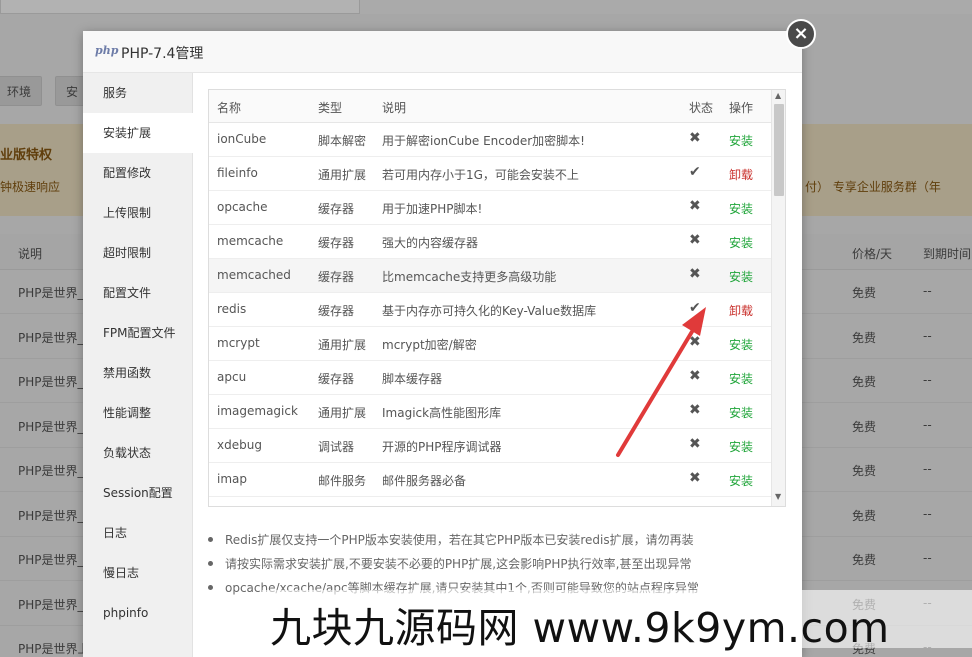 Image resolution: width=972 pixels, height=657 pixels. Describe the element at coordinates (162, 54) in the screenshot. I see `dialog-title: PHP-7.4管理` at that location.